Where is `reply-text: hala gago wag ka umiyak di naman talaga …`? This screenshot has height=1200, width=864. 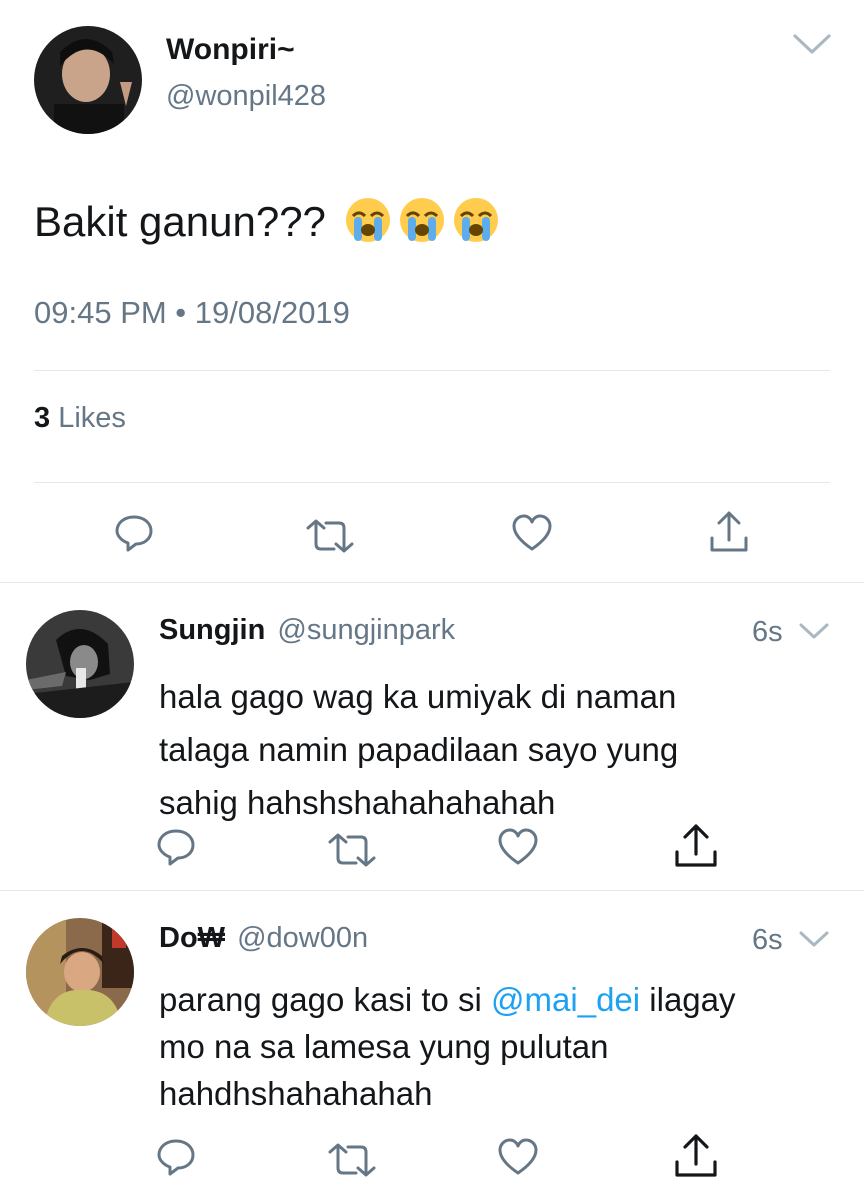 reply-text: hala gago wag ka umiyak di naman talaga … is located at coordinates (418, 749).